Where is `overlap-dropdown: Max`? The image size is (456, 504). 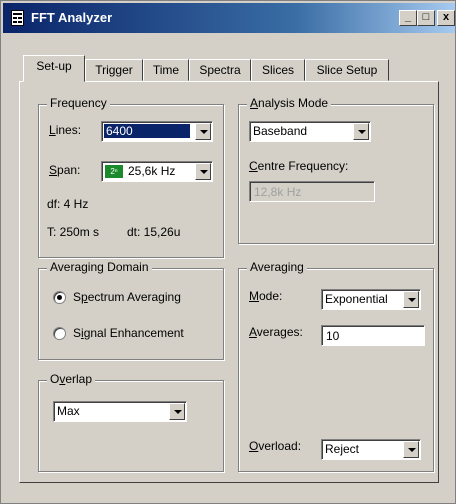 overlap-dropdown: Max is located at coordinates (120, 411).